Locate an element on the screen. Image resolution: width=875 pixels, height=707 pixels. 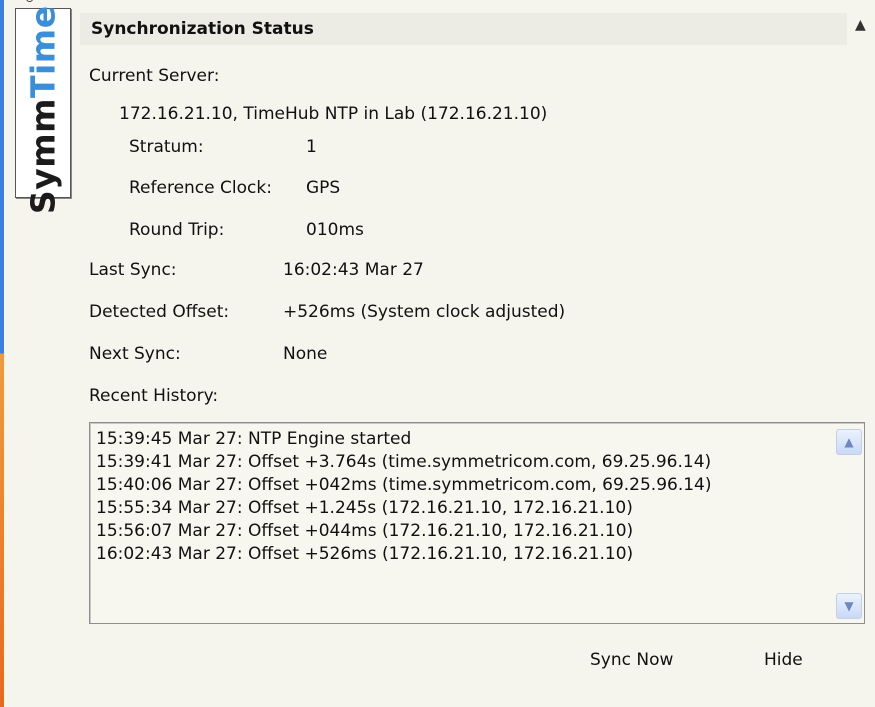
section-title: Synchronization Status is located at coordinates (202, 29).